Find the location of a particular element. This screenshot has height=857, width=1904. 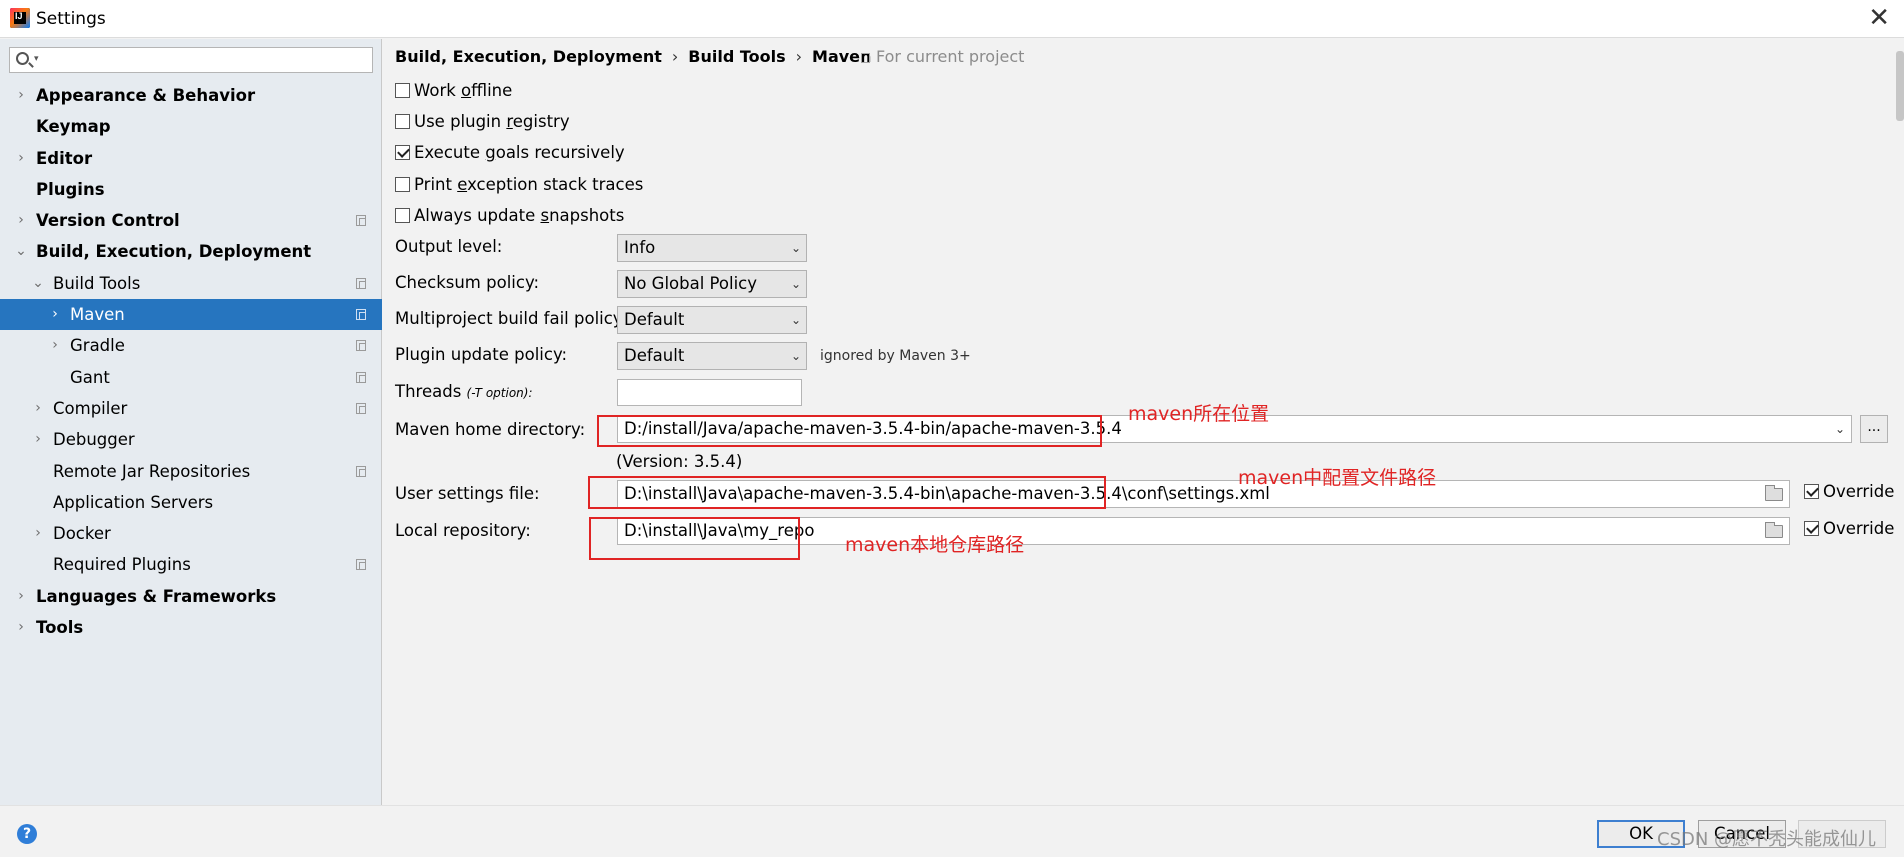

annotation-local-repo: maven本地仓库路径 is located at coordinates (935, 545).